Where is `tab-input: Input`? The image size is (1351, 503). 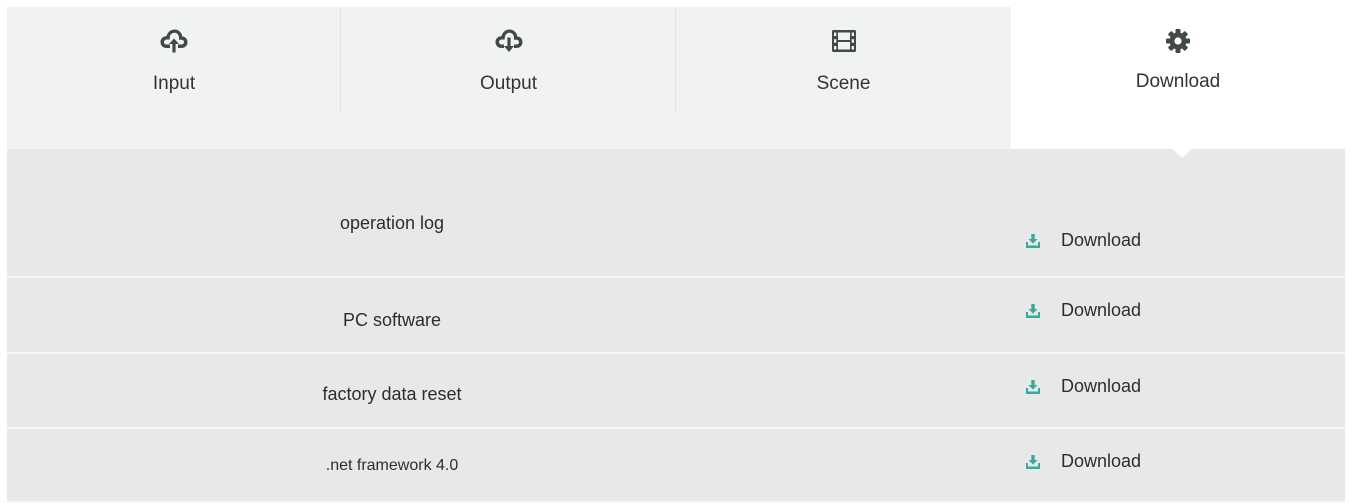 tab-input: Input is located at coordinates (174, 78).